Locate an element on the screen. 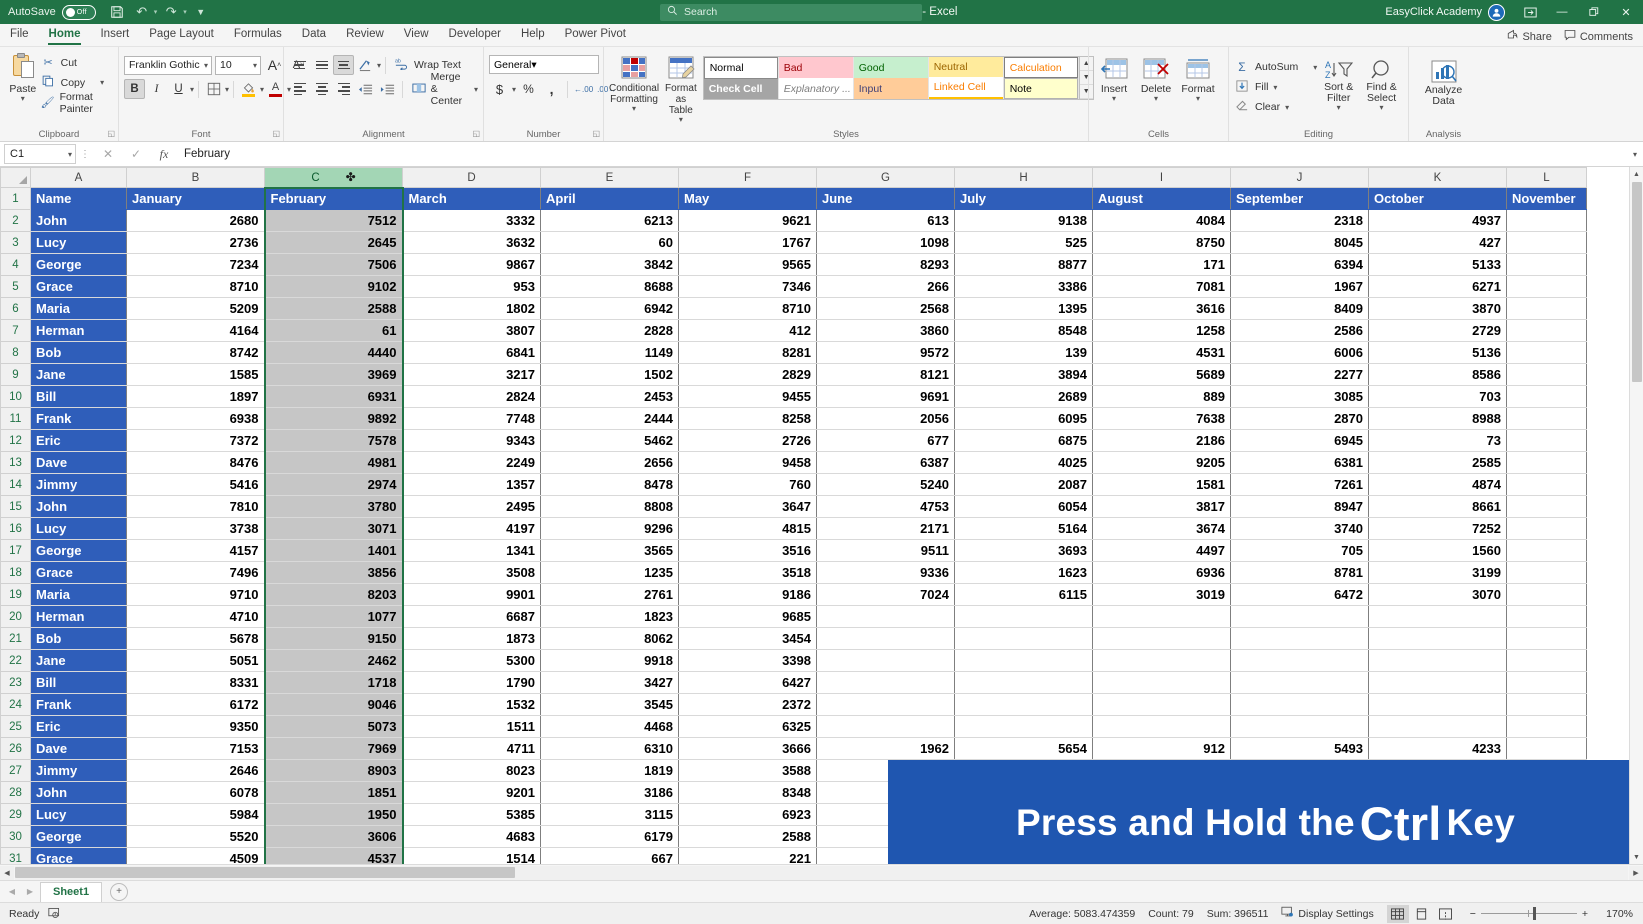 This screenshot has width=1643, height=924. style-good: Good is located at coordinates (890, 67).